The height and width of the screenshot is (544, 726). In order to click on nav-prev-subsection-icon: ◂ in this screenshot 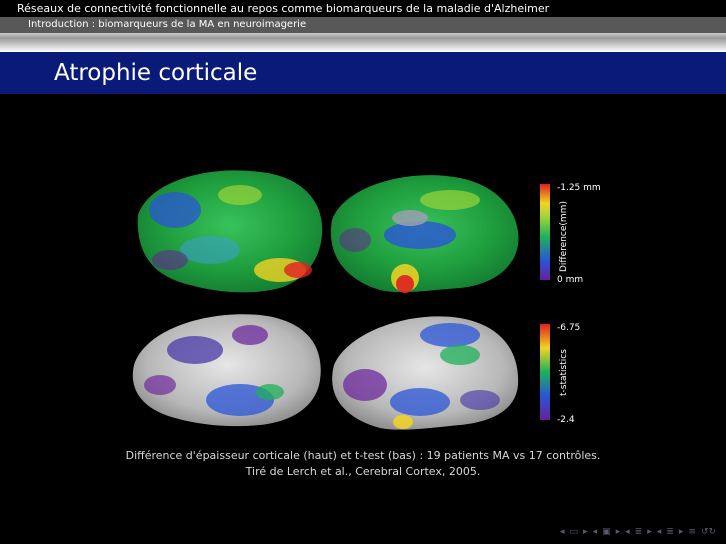, I will do `click(595, 532)`.